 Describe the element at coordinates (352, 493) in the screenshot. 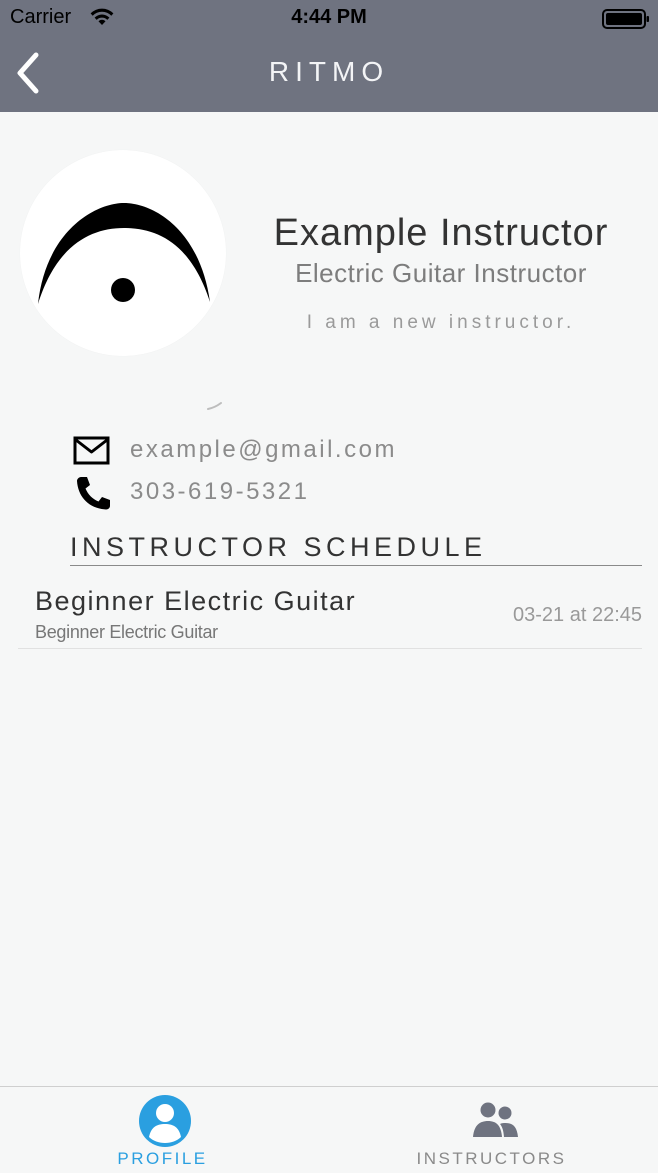

I see `contact-phone-row: 303-619-5321` at that location.